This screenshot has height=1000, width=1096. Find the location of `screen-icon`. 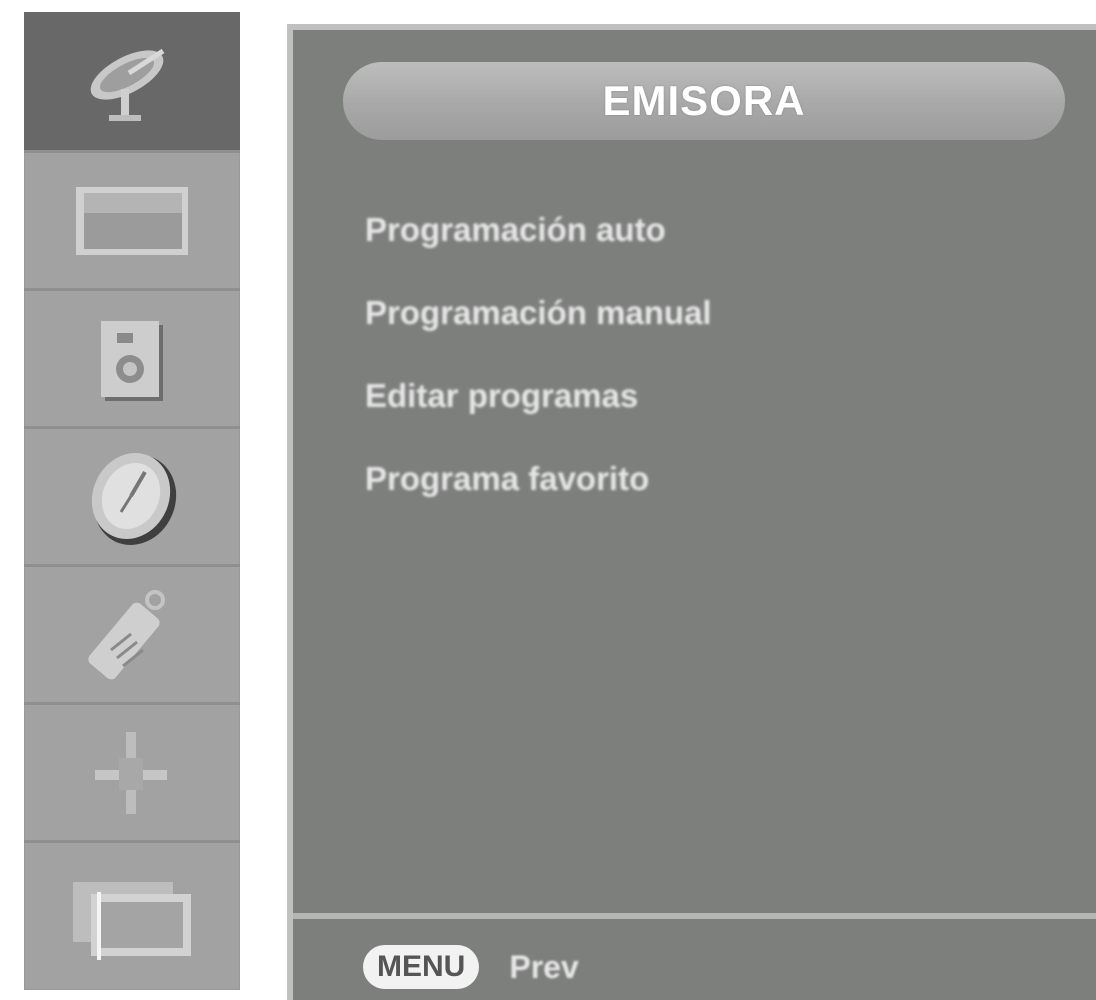

screen-icon is located at coordinates (132, 920).